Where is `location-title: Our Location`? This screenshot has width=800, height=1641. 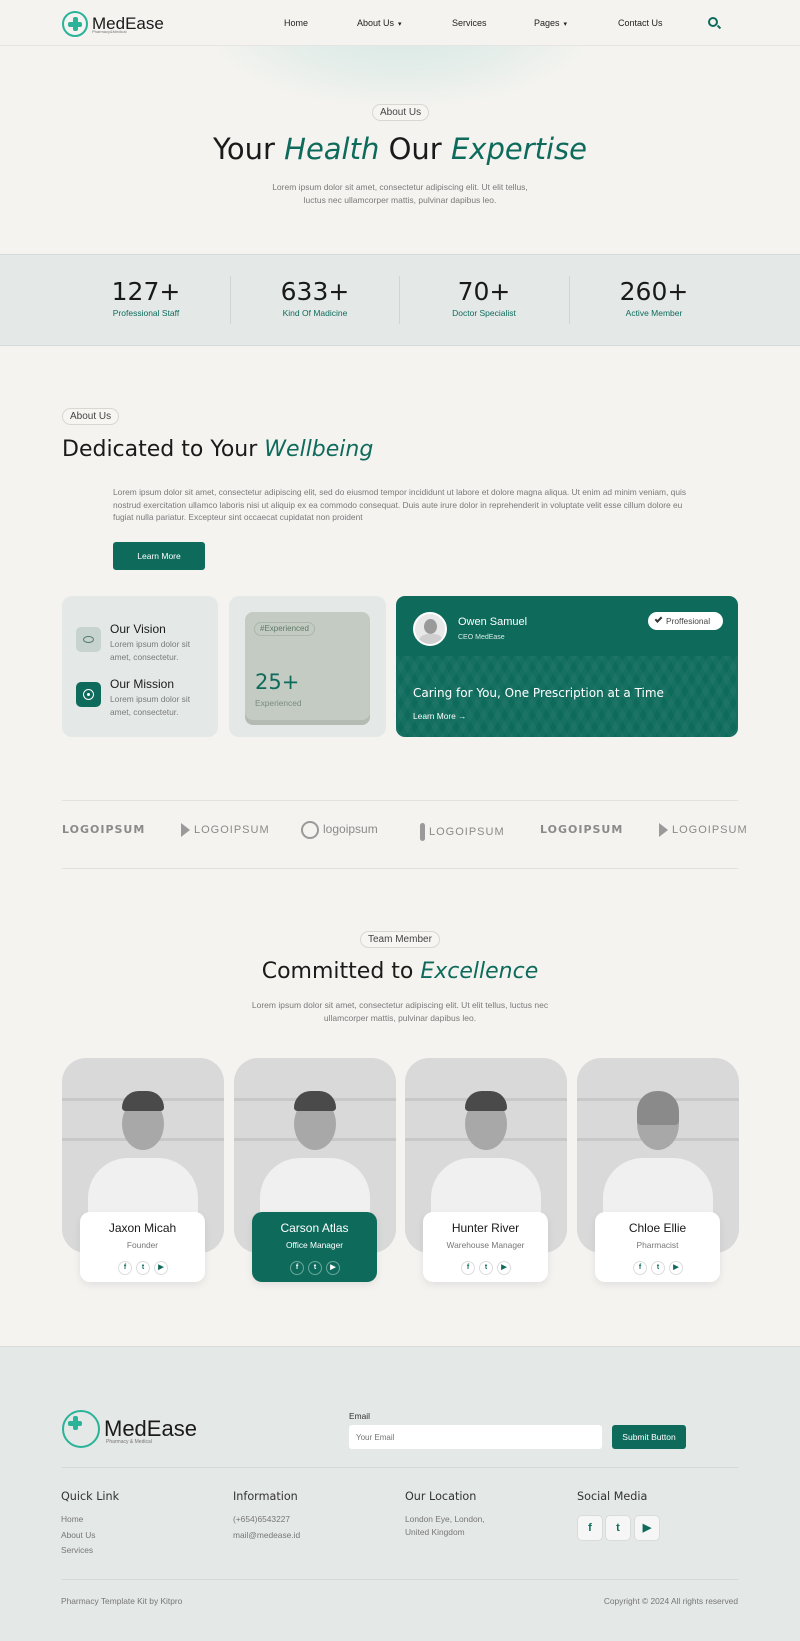 location-title: Our Location is located at coordinates (441, 1496).